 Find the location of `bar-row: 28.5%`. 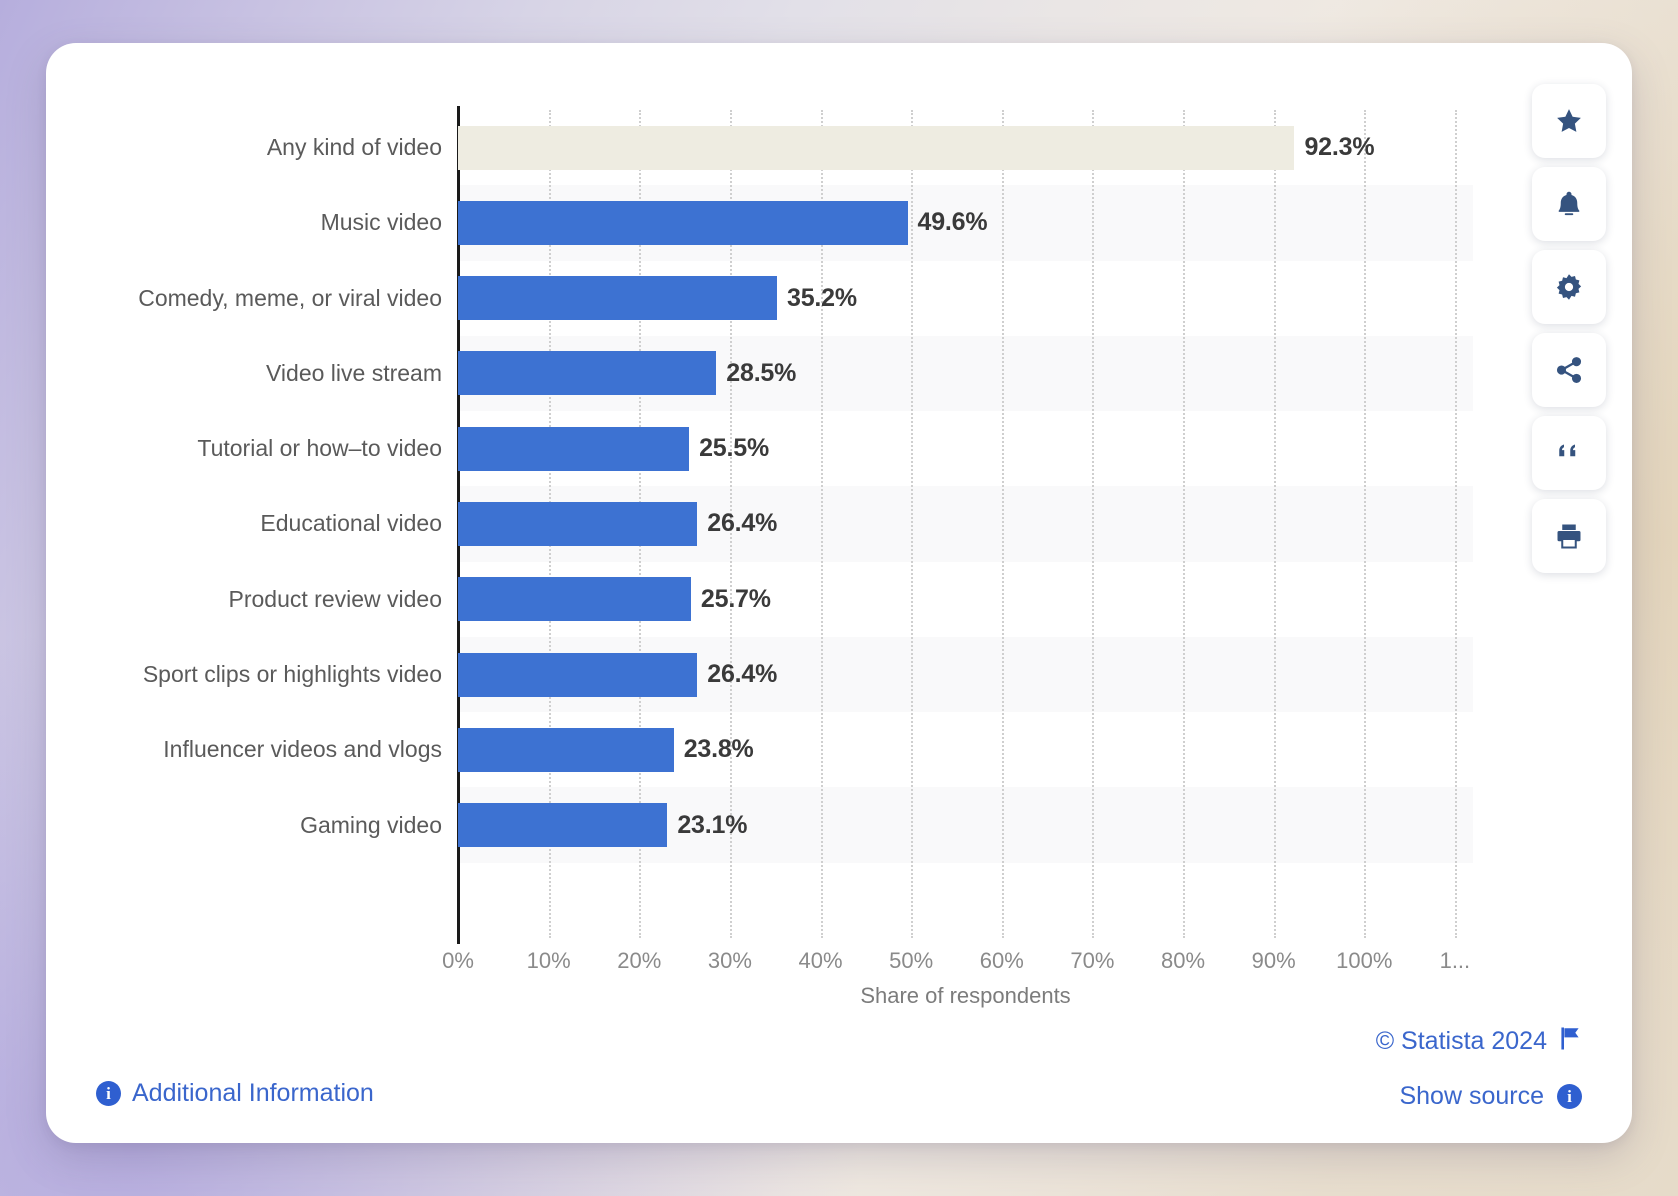

bar-row: 28.5% is located at coordinates (965, 373).